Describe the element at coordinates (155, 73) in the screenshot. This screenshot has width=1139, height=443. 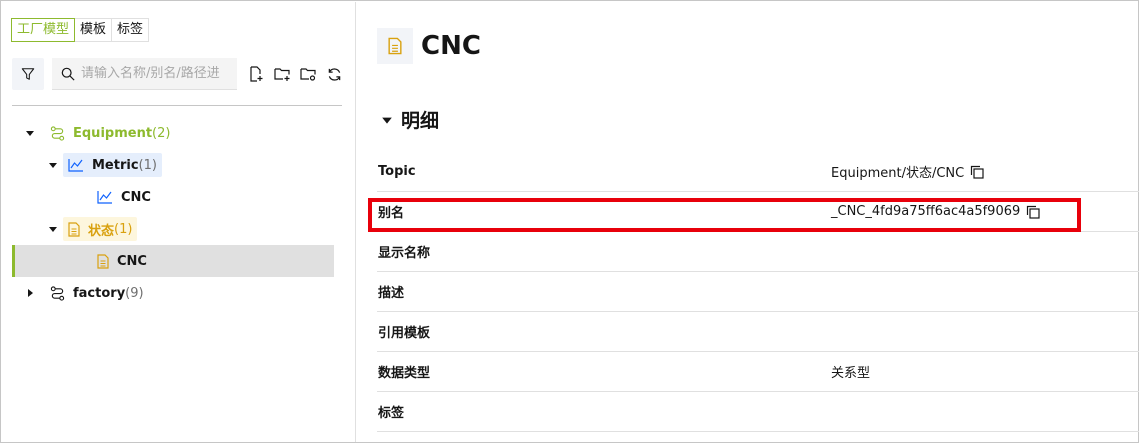
I see `search-input` at that location.